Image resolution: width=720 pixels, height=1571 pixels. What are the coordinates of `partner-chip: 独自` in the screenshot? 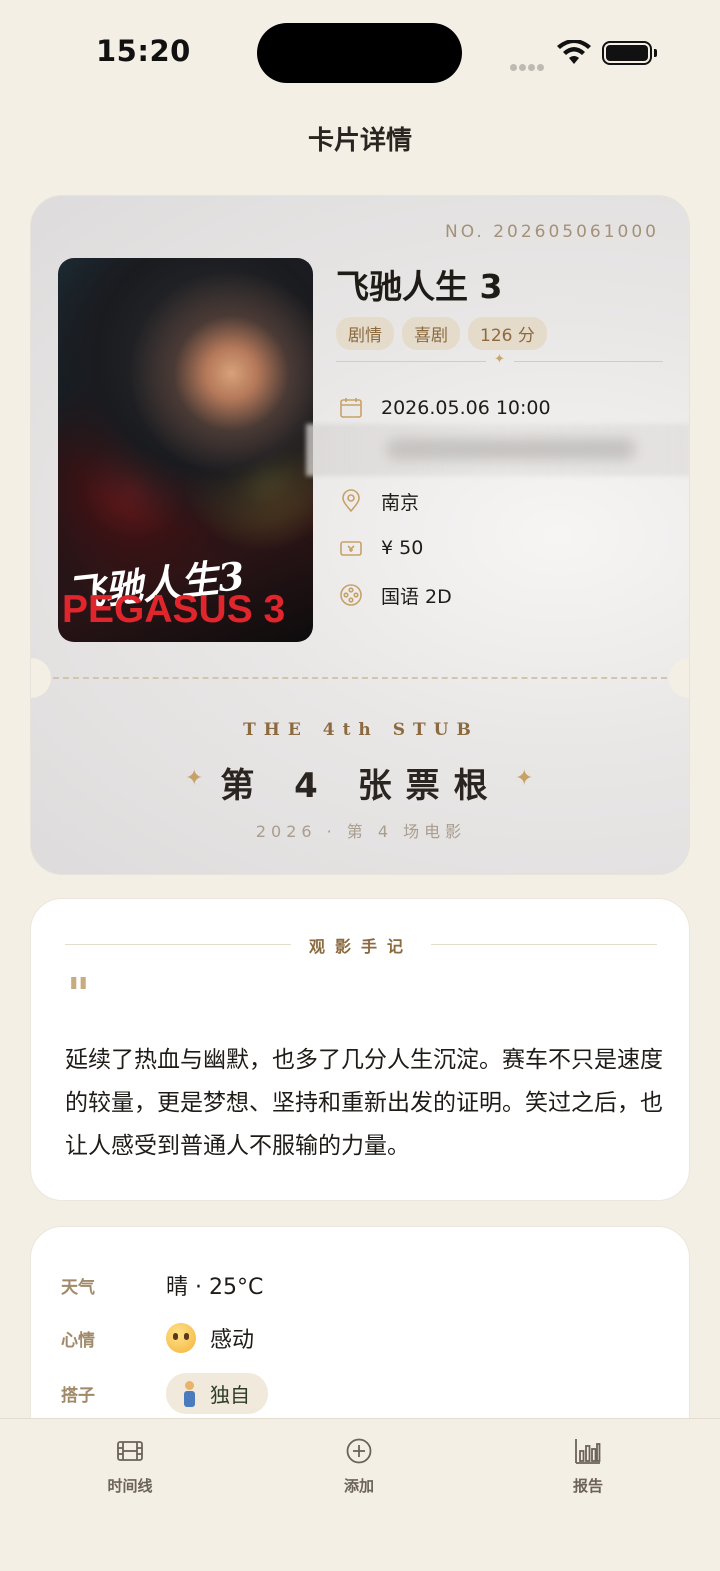 It's located at (217, 1393).